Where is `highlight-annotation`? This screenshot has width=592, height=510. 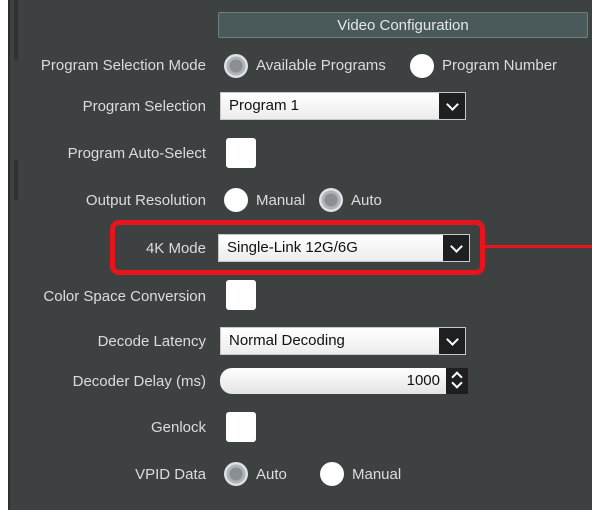 highlight-annotation is located at coordinates (297, 247).